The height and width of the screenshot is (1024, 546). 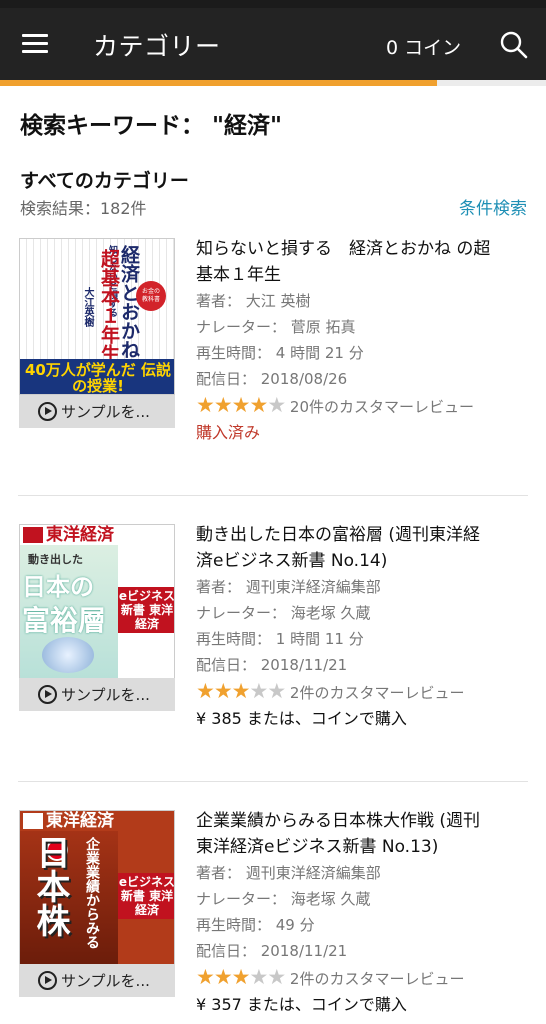 What do you see at coordinates (64, 620) in the screenshot?
I see `cover-line3: 富裕層` at bounding box center [64, 620].